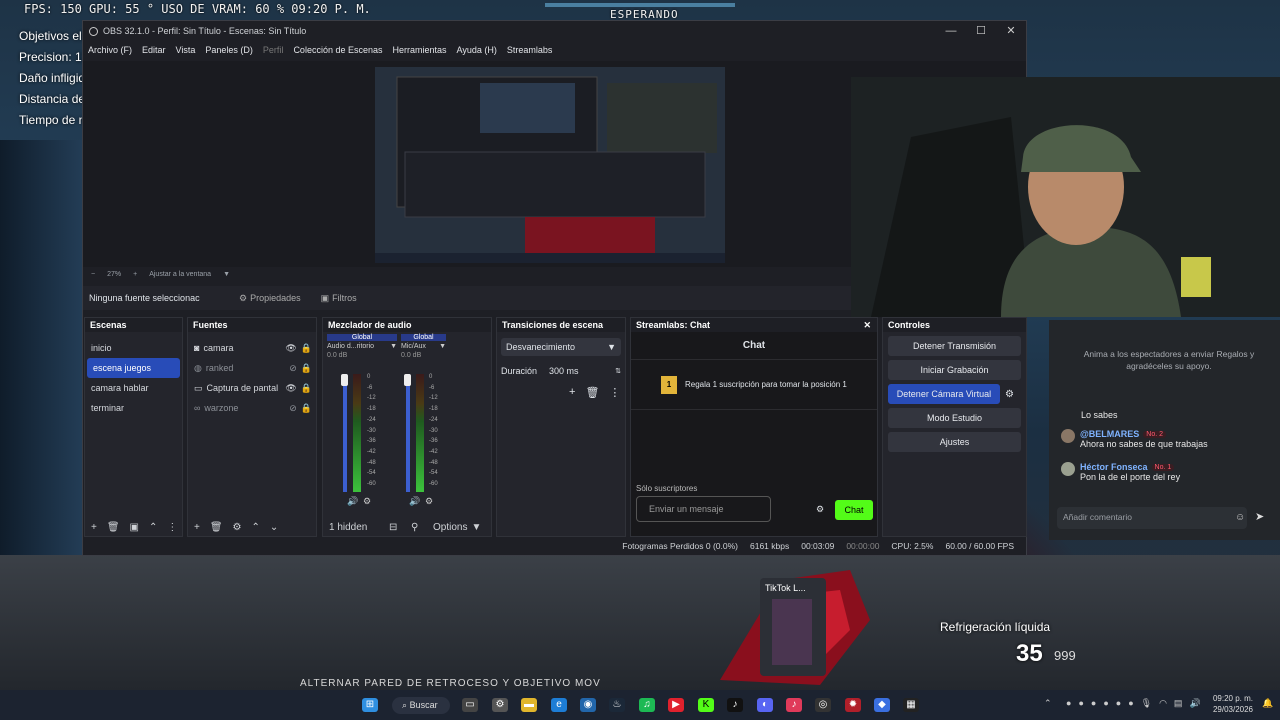  What do you see at coordinates (252, 348) in the screenshot?
I see `source-item: ◙ camara 👁 🔒` at bounding box center [252, 348].